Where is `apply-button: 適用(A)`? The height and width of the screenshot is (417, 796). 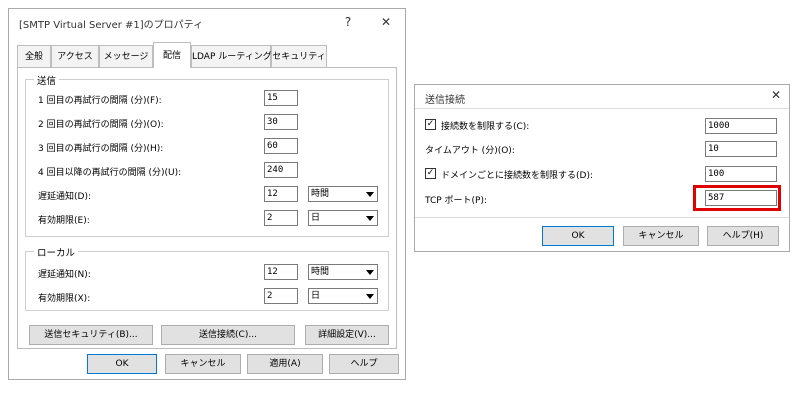 apply-button: 適用(A) is located at coordinates (285, 364).